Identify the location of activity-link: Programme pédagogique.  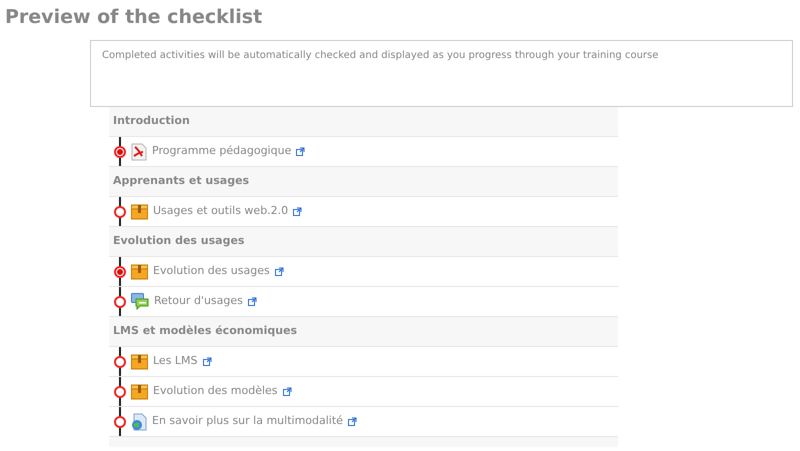
(222, 151).